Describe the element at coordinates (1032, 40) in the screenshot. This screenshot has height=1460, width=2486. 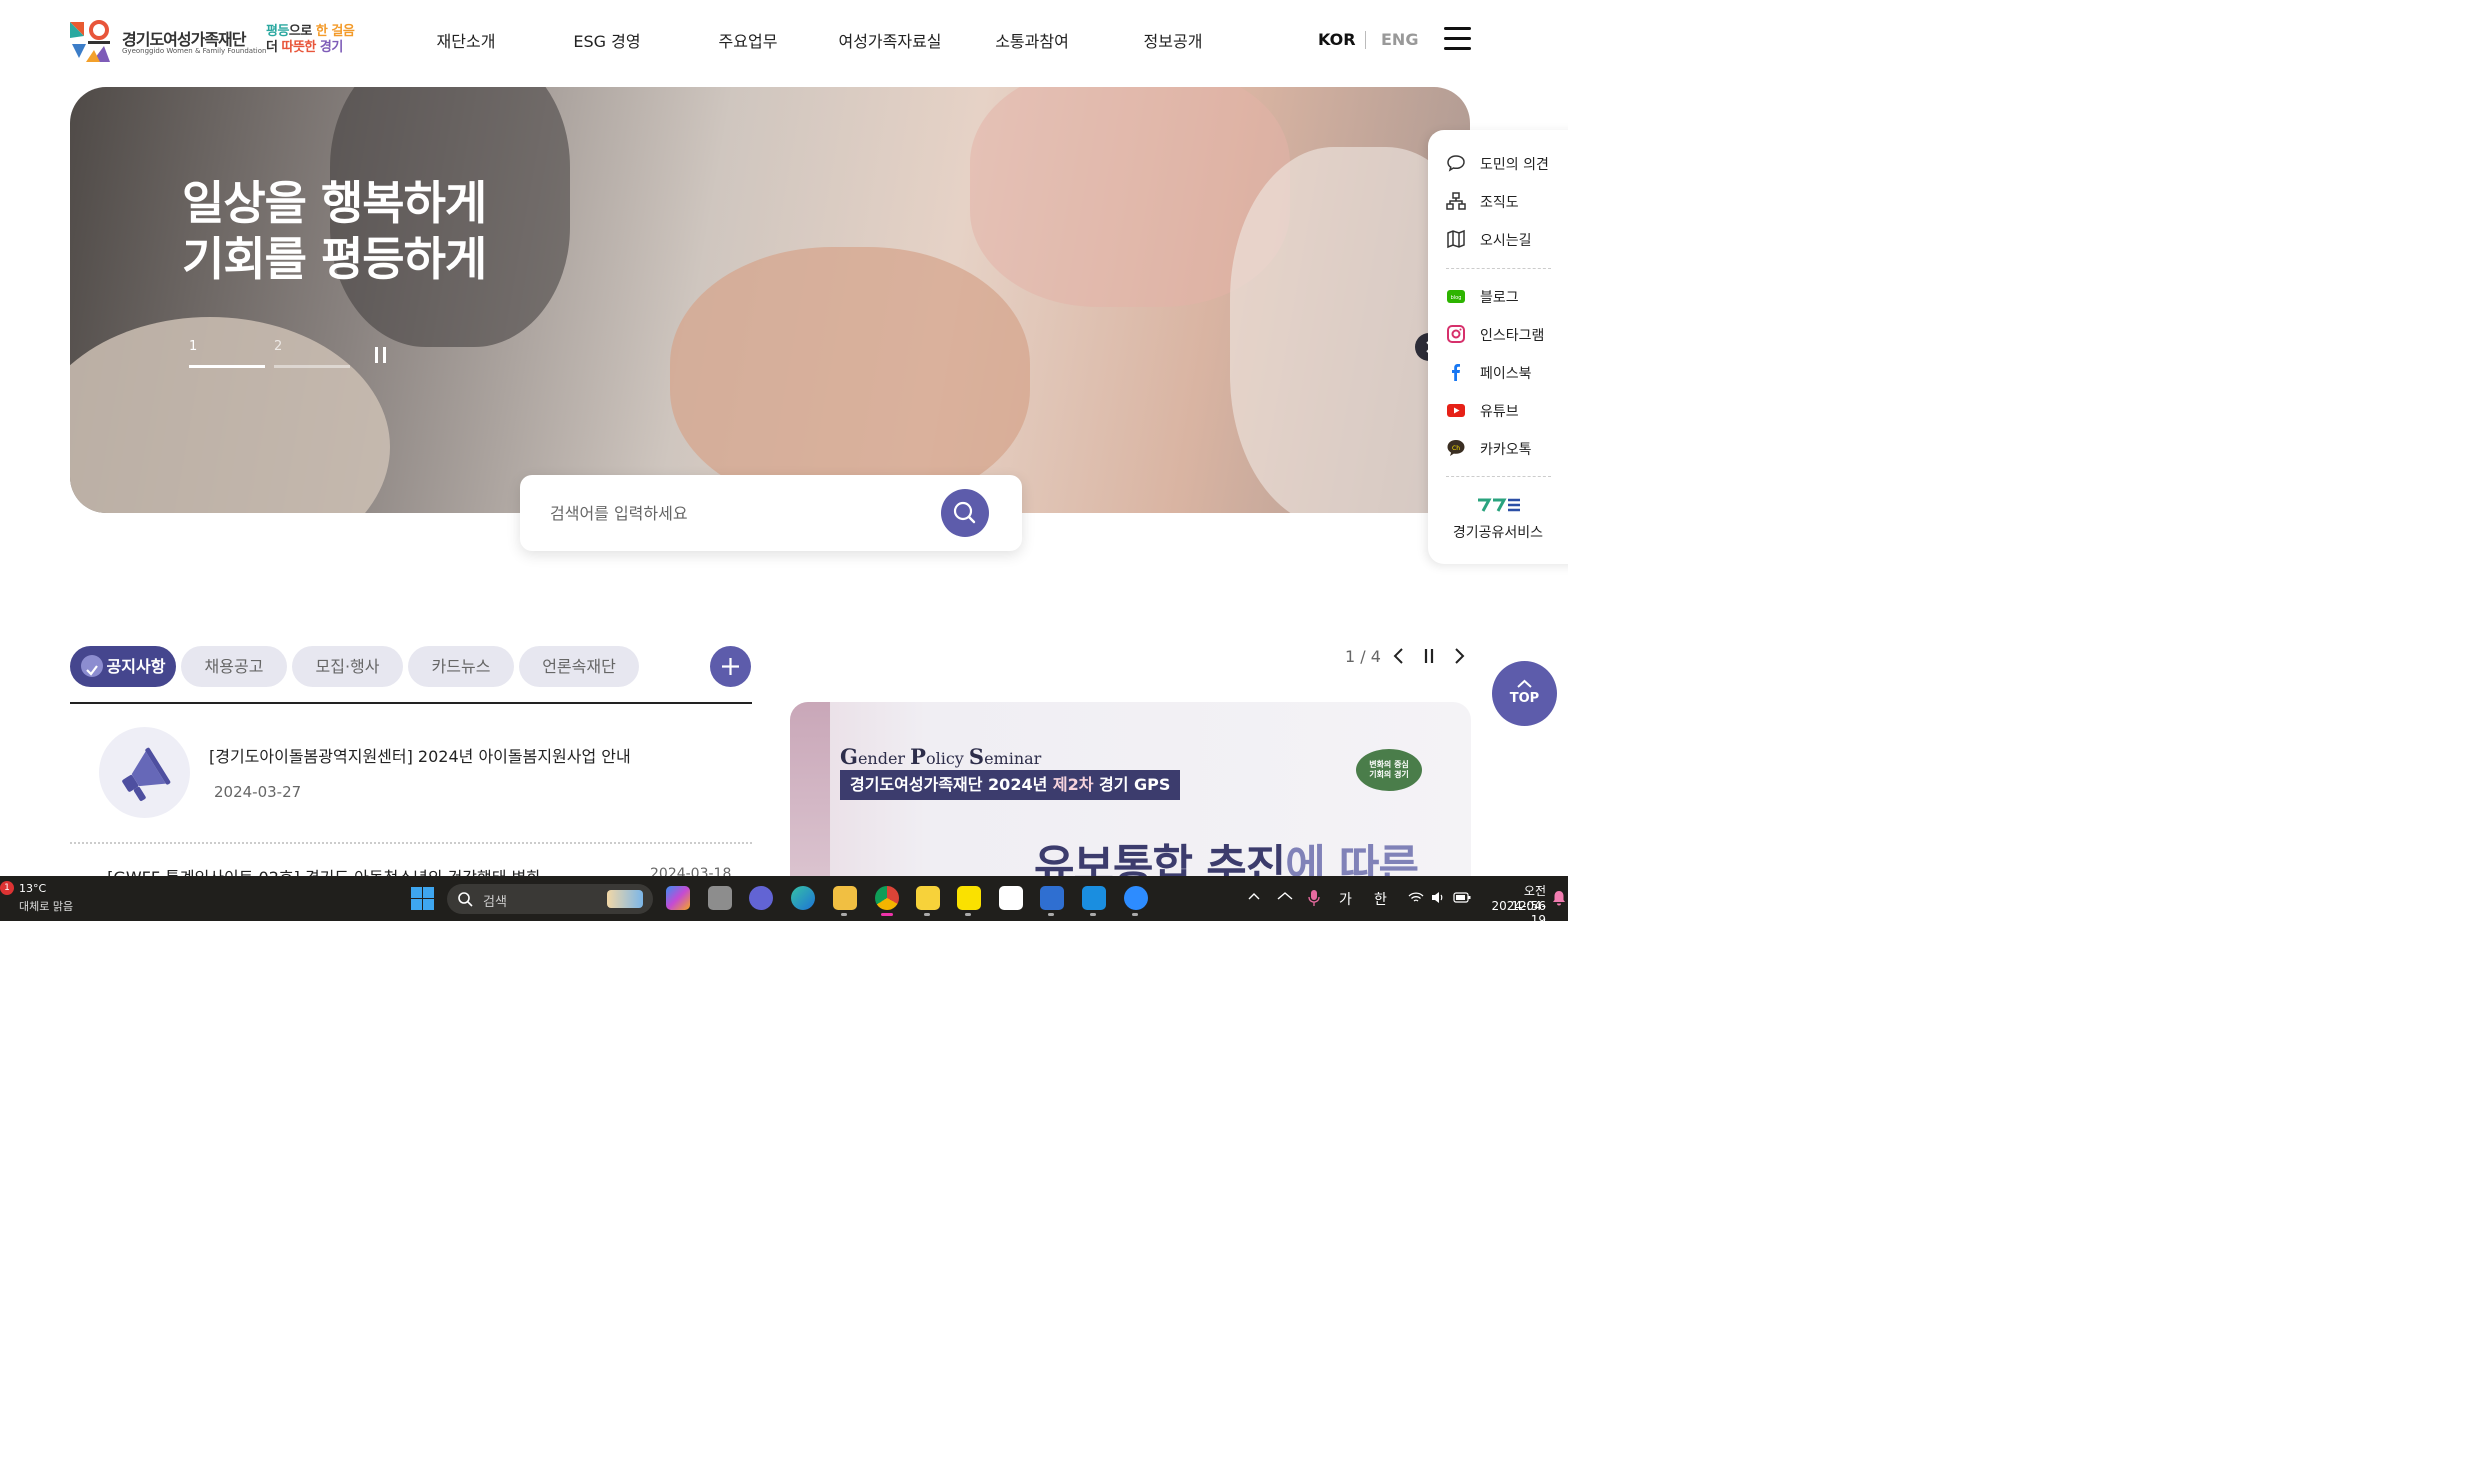
I see `nav-item-communication: 소통과참여` at that location.